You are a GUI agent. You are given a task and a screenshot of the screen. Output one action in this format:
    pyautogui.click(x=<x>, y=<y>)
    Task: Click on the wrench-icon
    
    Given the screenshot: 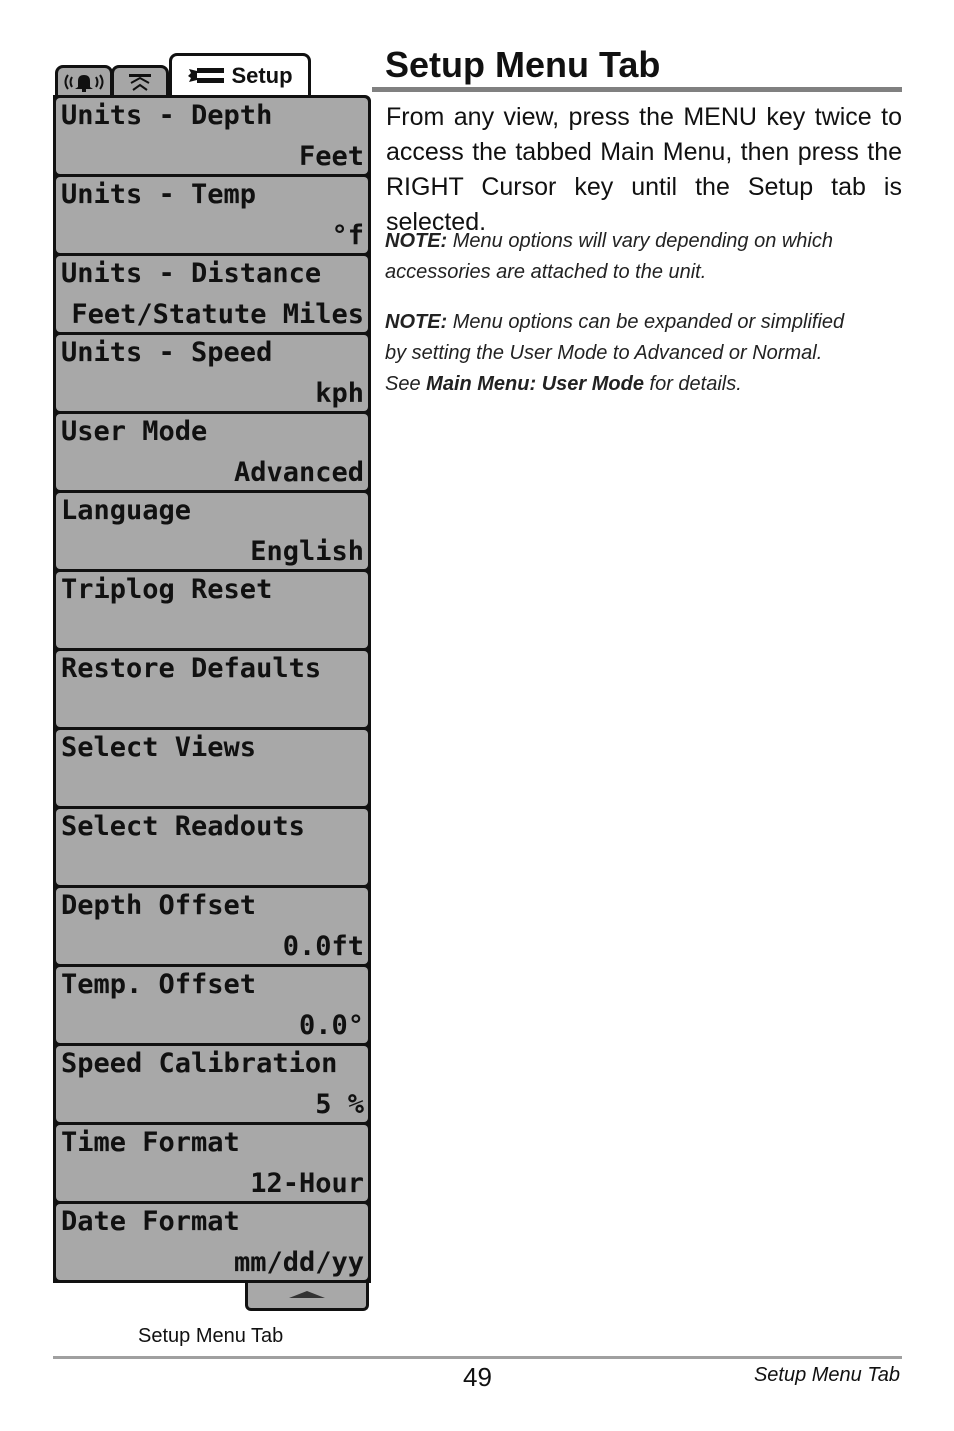 What is the action you would take?
    pyautogui.click(x=206, y=76)
    